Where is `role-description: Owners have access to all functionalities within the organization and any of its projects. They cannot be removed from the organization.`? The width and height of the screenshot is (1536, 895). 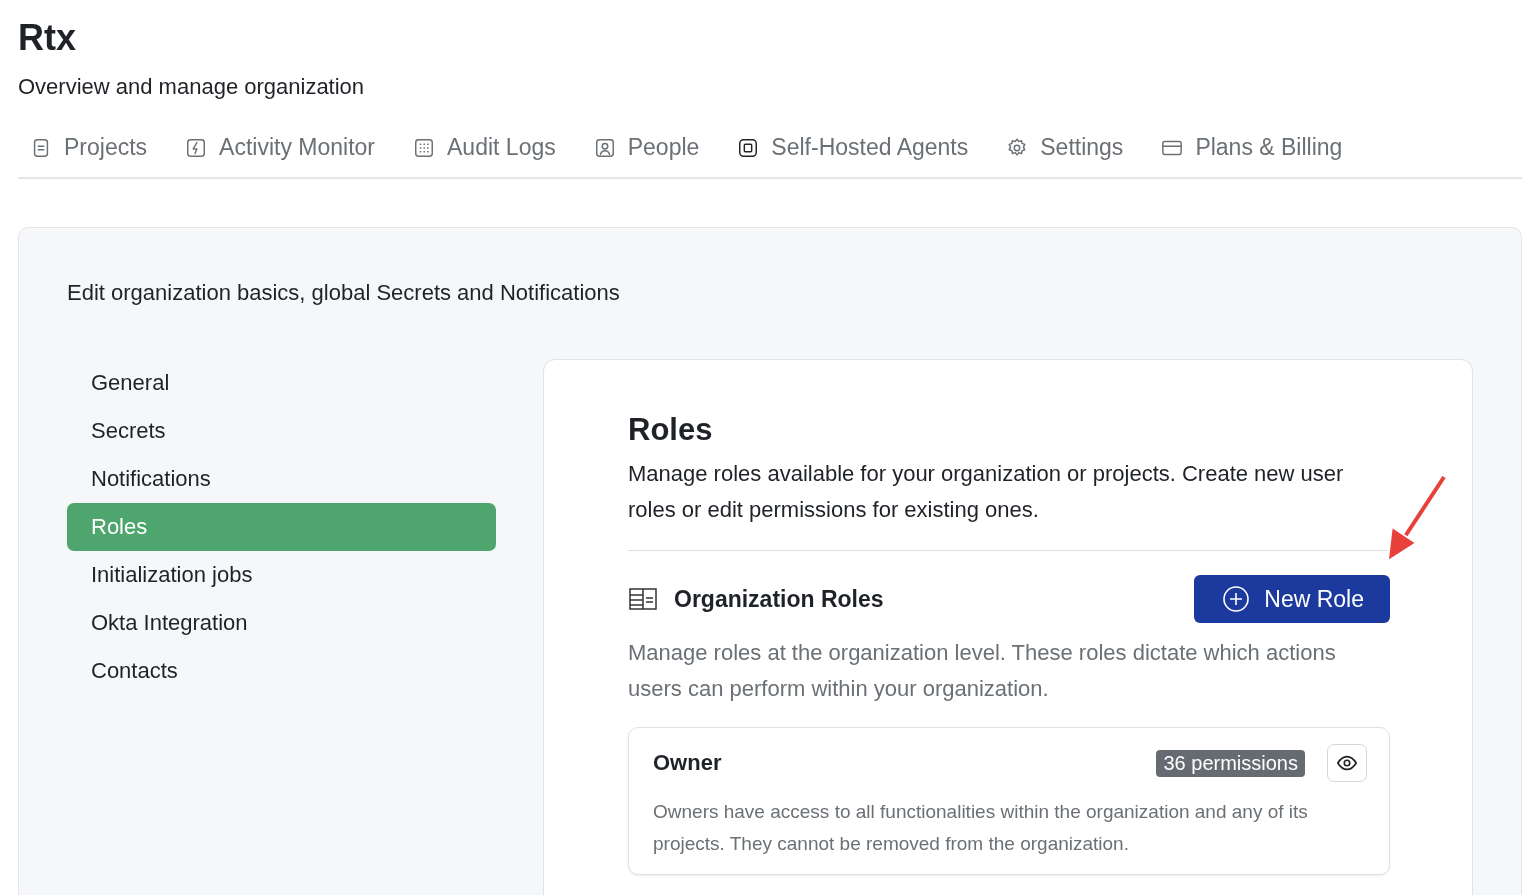 role-description: Owners have access to all functionalities within the organization and any of its projects. They cannot be removed from the organization. is located at coordinates (981, 828).